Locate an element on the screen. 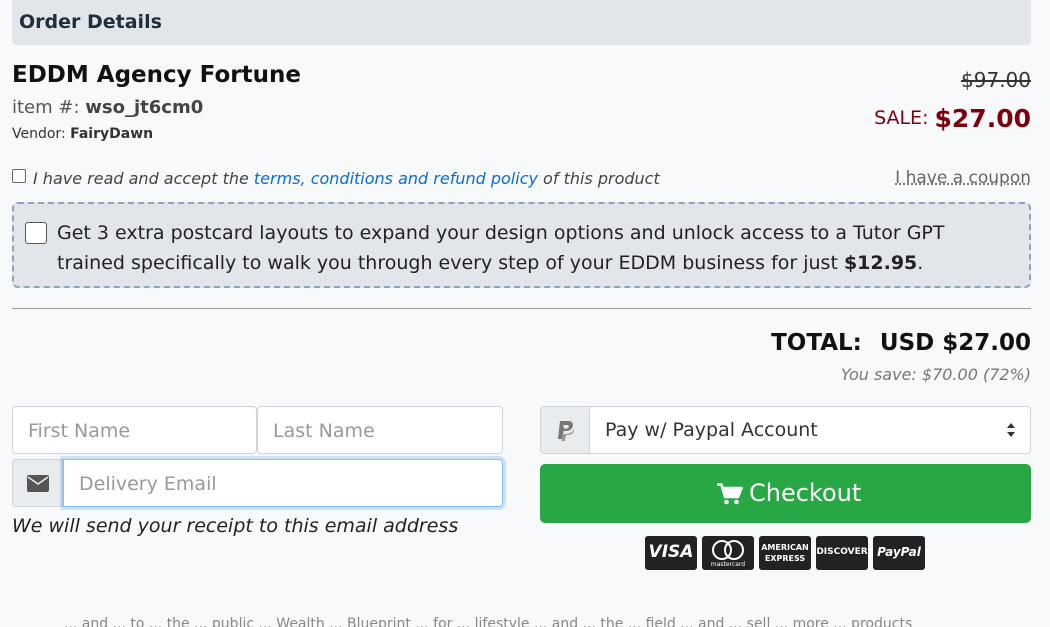 The width and height of the screenshot is (1050, 627). vendor-name: FairyDawn is located at coordinates (112, 134).